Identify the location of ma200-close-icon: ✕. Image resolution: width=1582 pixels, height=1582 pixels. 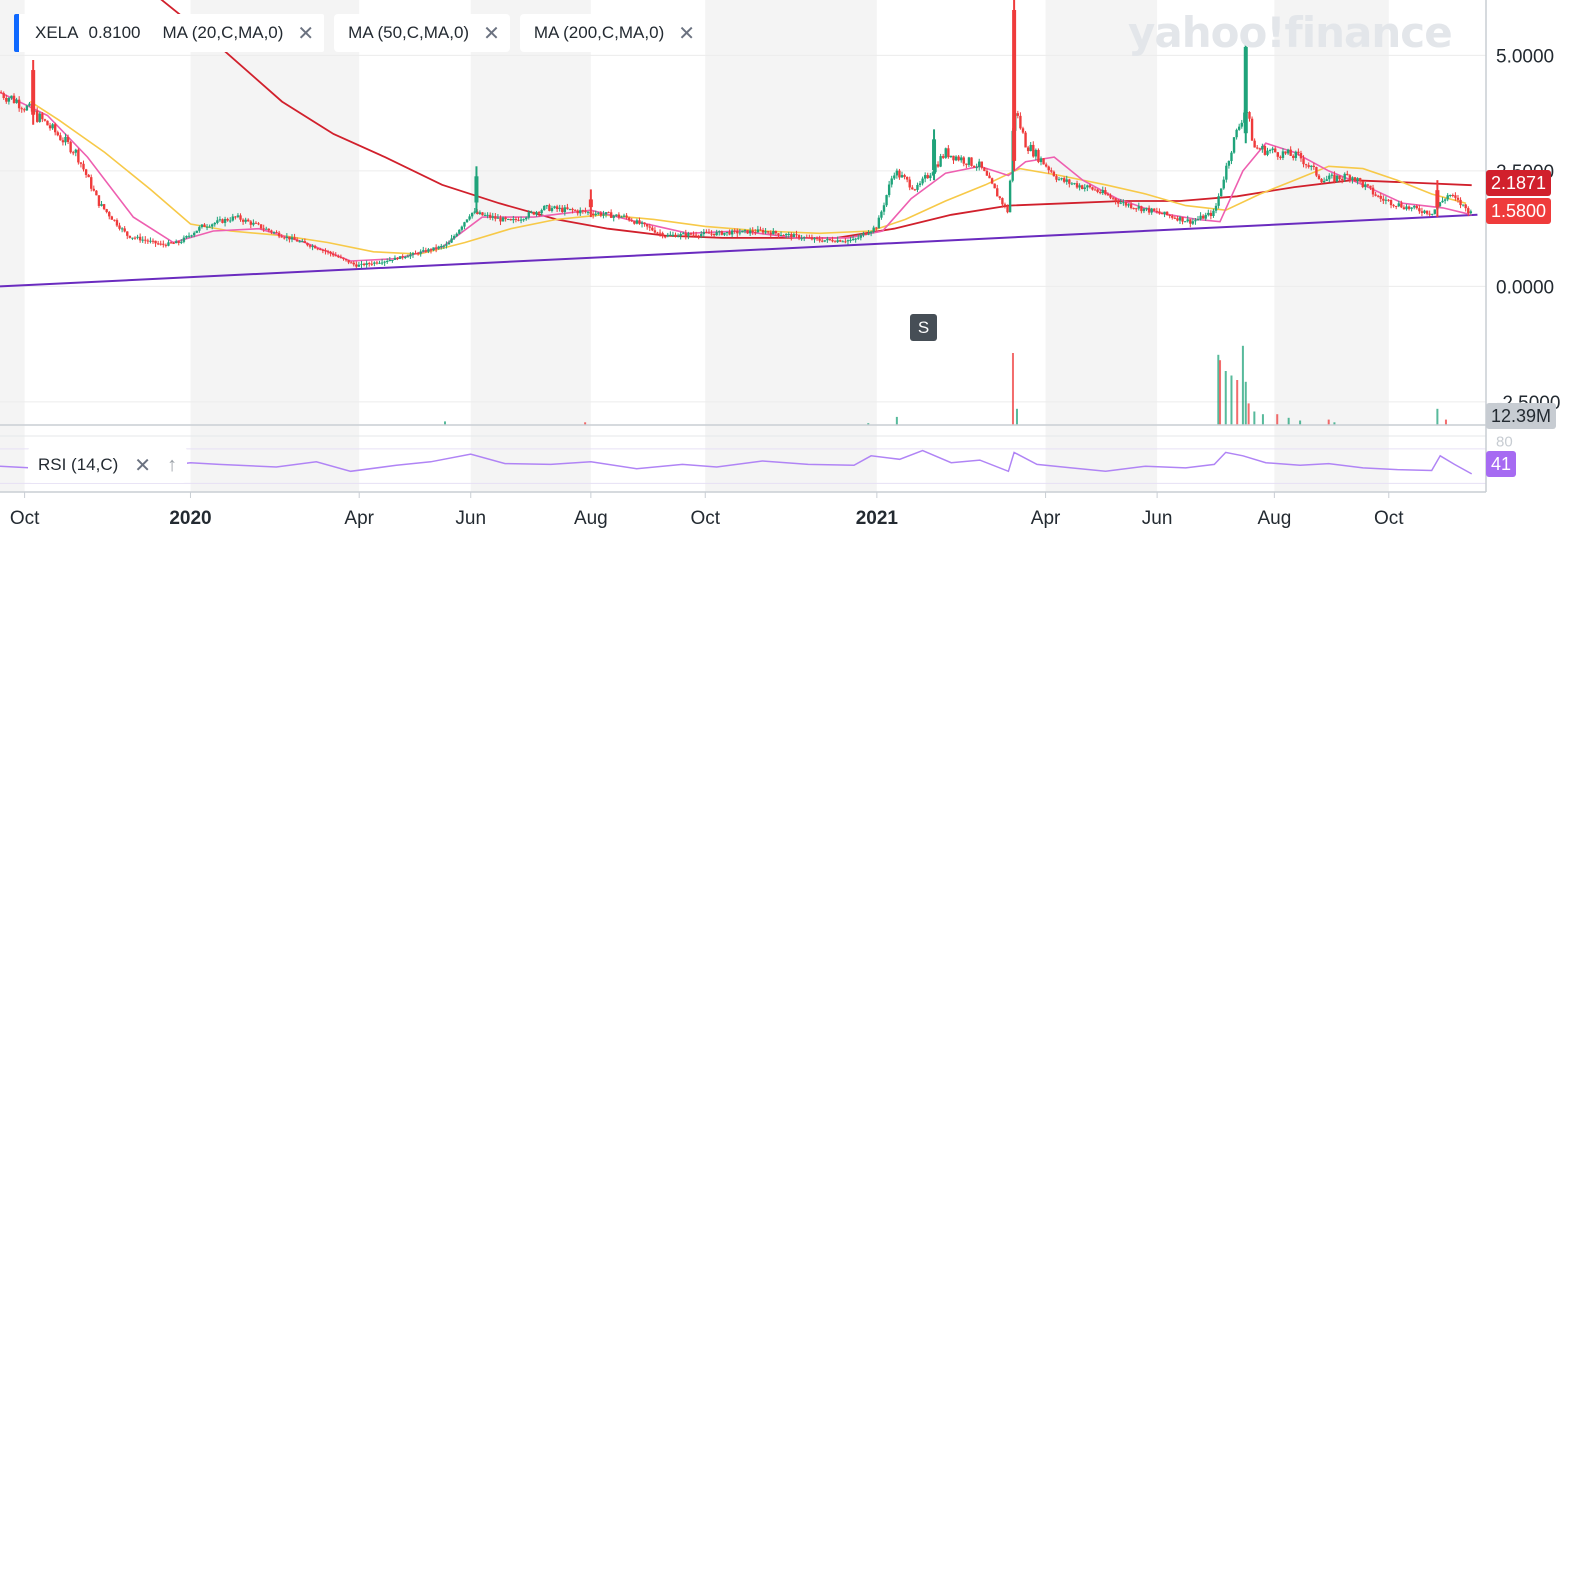
(686, 33).